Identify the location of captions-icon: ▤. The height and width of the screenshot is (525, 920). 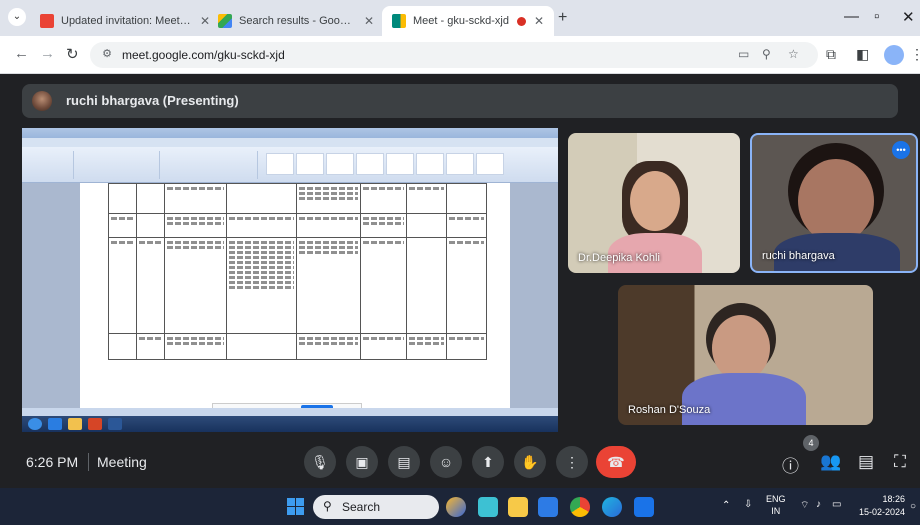
(404, 462).